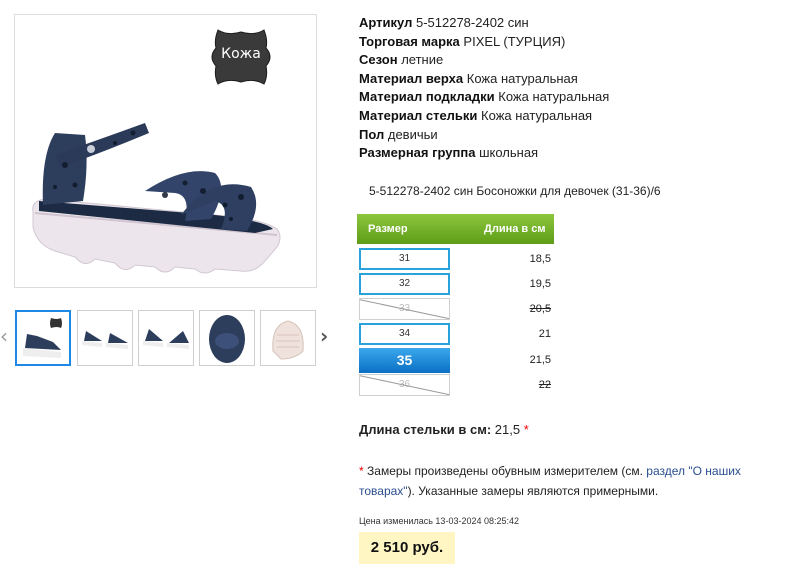  I want to click on thumbnail-sandal-pair, so click(105, 340).